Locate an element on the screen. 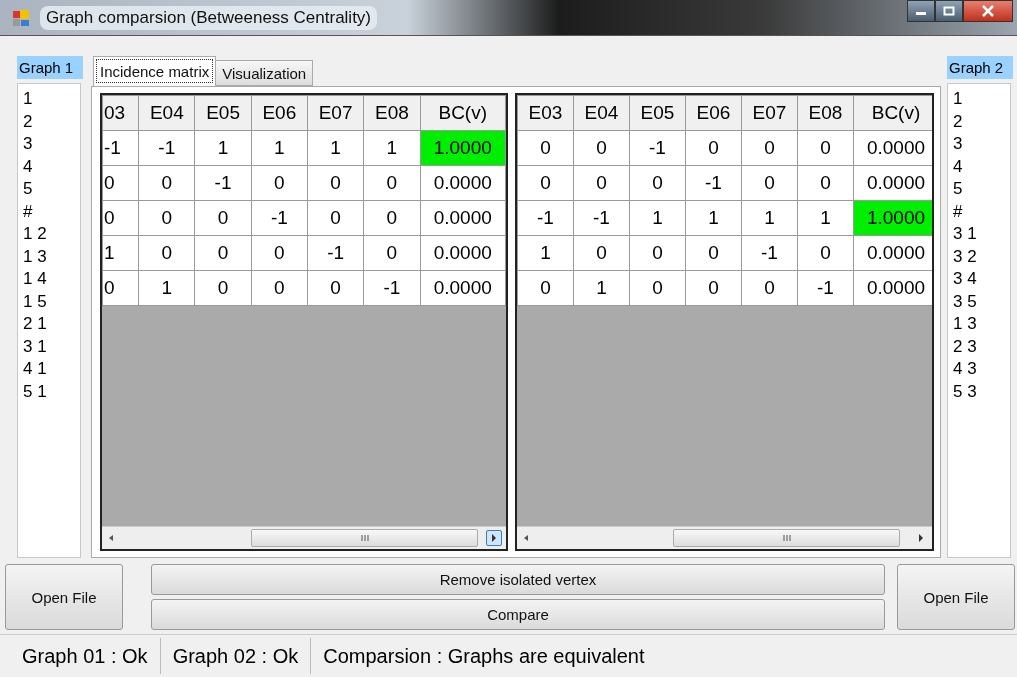  graph-label: Graph 1 is located at coordinates (50, 67).